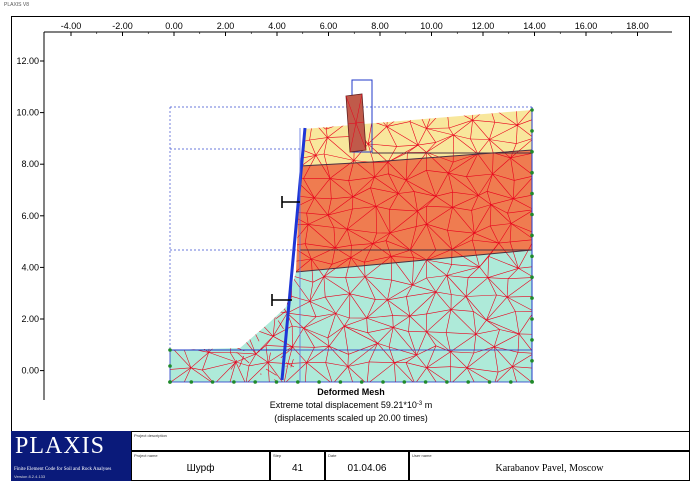  I want to click on project-name-cell: Project name Шурф, so click(200, 466).